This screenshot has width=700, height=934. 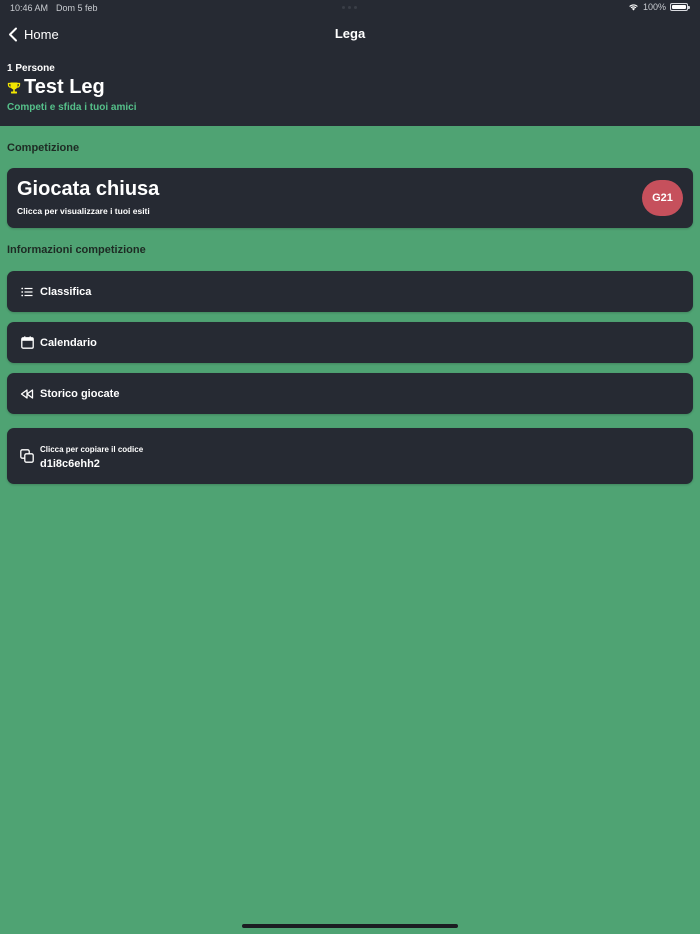 What do you see at coordinates (80, 393) in the screenshot?
I see `menu-item-label: Storico giocate` at bounding box center [80, 393].